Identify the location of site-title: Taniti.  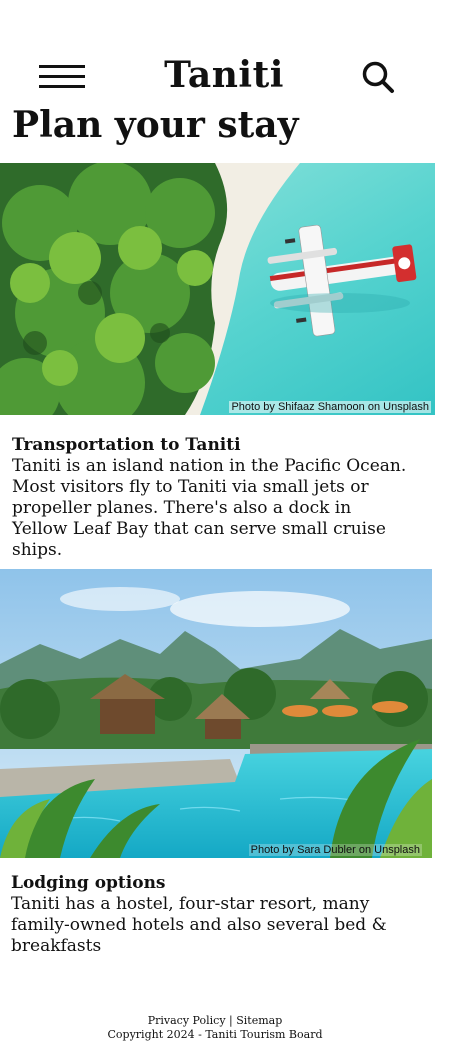
(224, 75).